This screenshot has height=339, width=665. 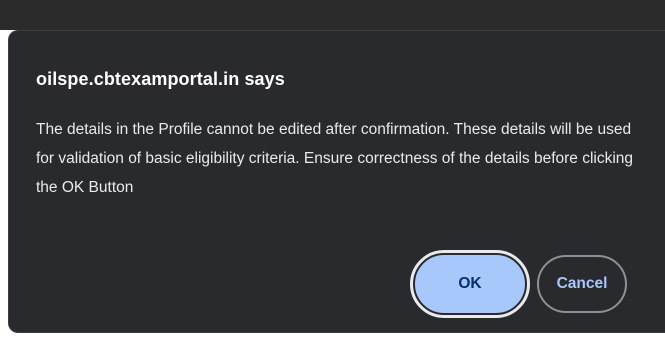 What do you see at coordinates (160, 79) in the screenshot?
I see `dialog-title: oilspe.cbtexamportal.in says` at bounding box center [160, 79].